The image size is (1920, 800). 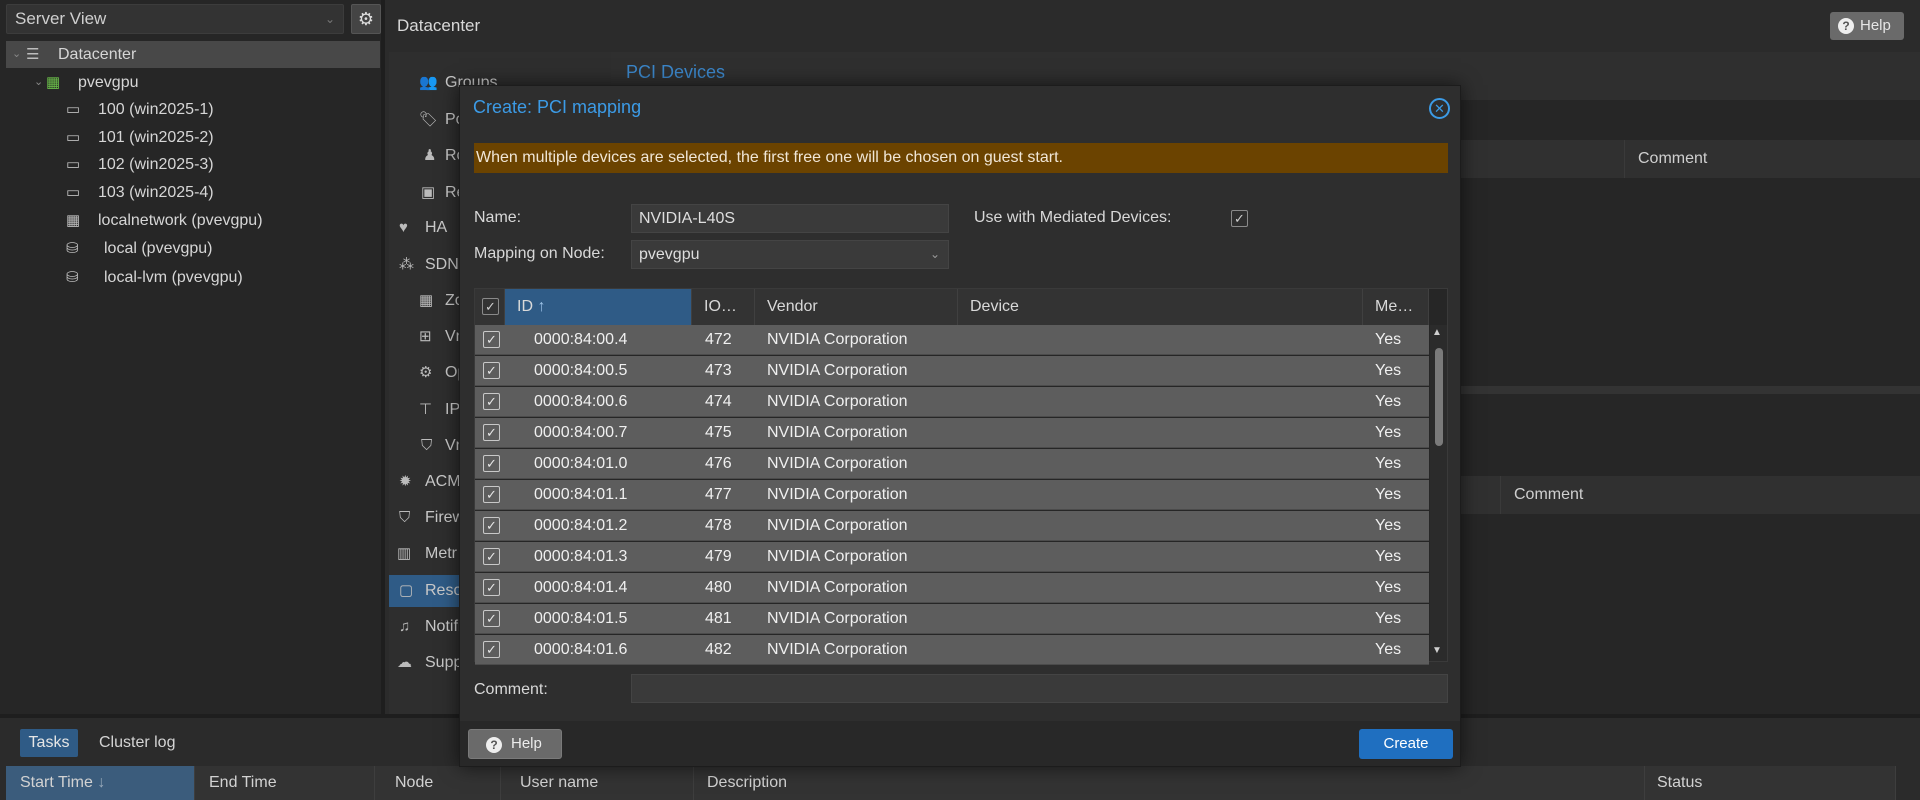 What do you see at coordinates (952, 433) in the screenshot?
I see `table-row: ✓ 0000:84:00.7 475 NVIDIA Corporation Yes` at bounding box center [952, 433].